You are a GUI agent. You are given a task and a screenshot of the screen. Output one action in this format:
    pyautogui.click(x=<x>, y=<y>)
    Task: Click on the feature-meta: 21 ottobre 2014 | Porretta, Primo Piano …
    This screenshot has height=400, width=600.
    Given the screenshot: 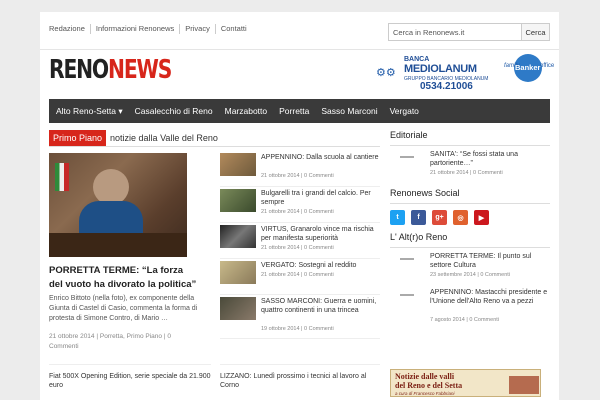 What is the action you would take?
    pyautogui.click(x=110, y=341)
    